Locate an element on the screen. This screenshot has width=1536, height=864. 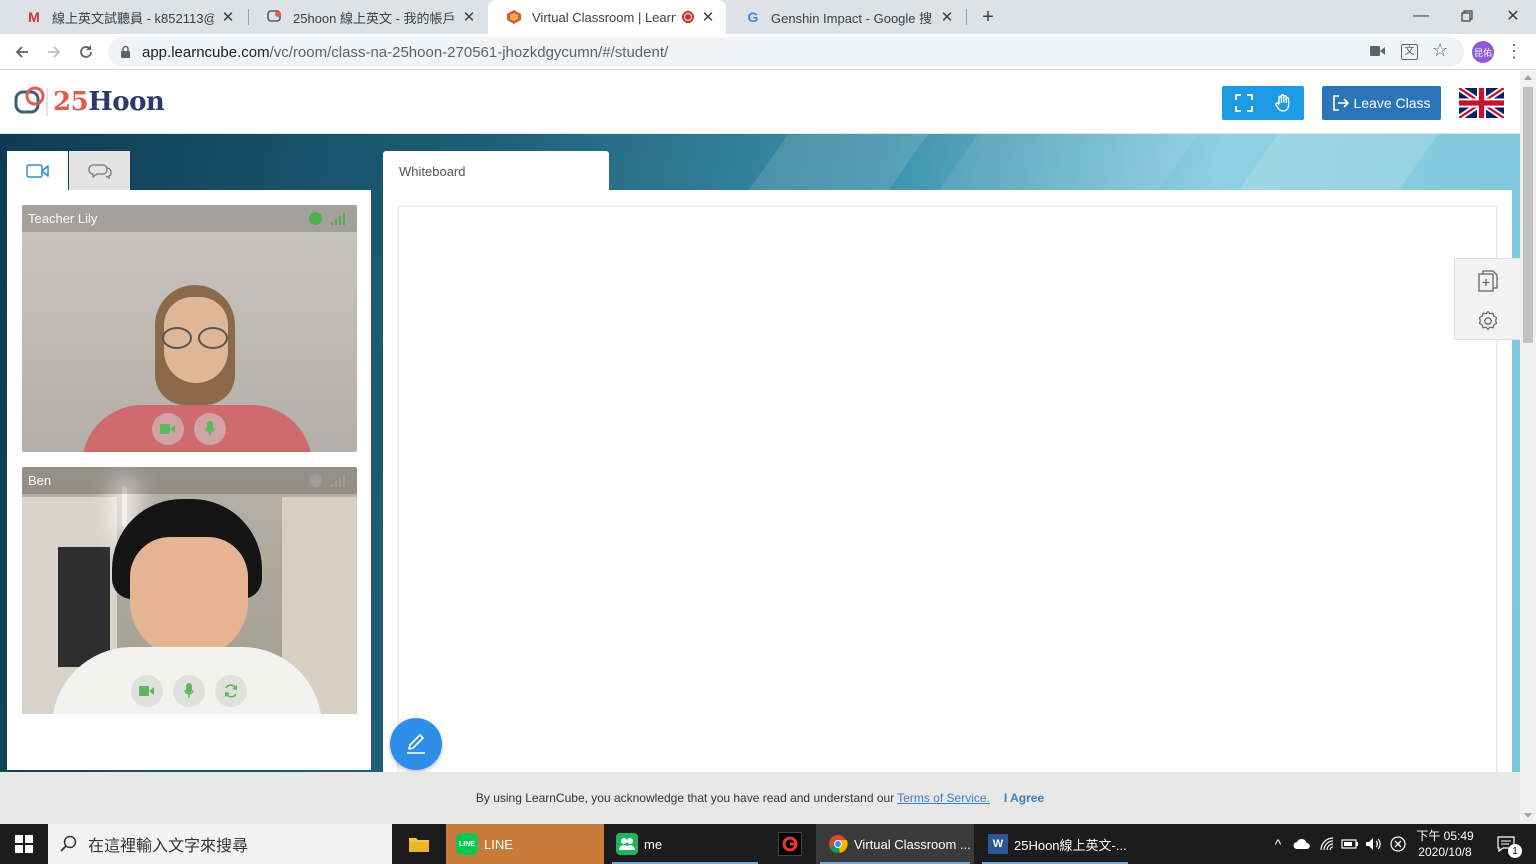
profile-label: 昆佑 is located at coordinates (1482, 52).